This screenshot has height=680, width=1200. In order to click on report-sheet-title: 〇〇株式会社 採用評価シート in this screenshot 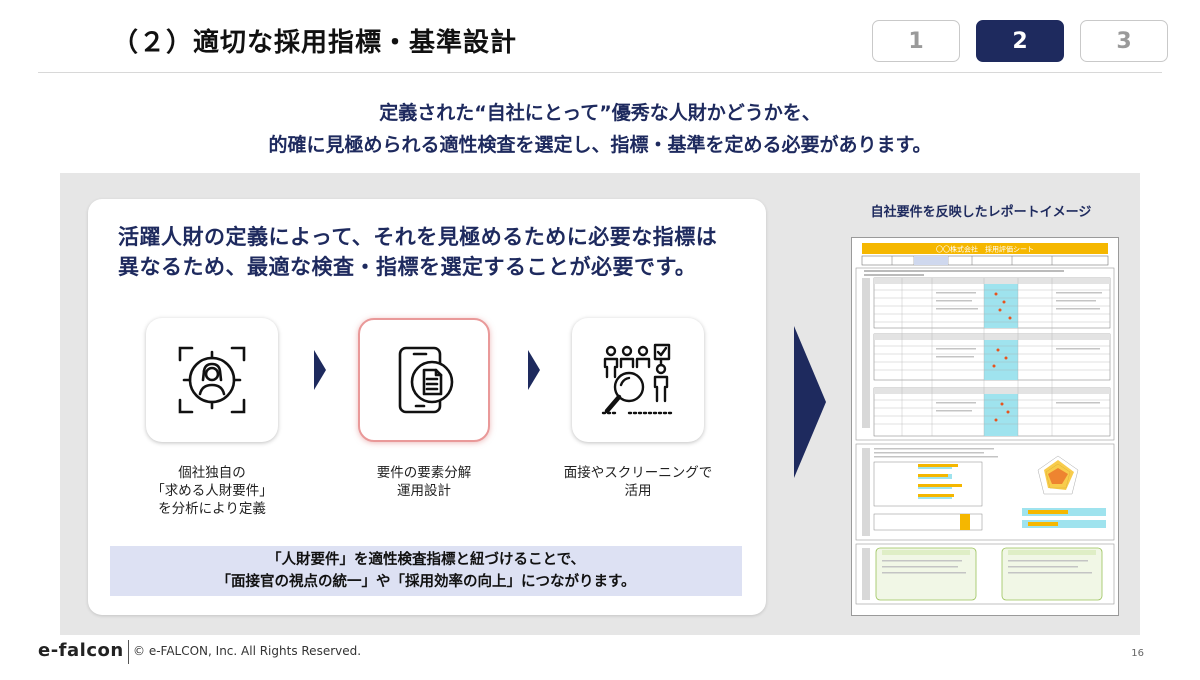, I will do `click(985, 249)`.